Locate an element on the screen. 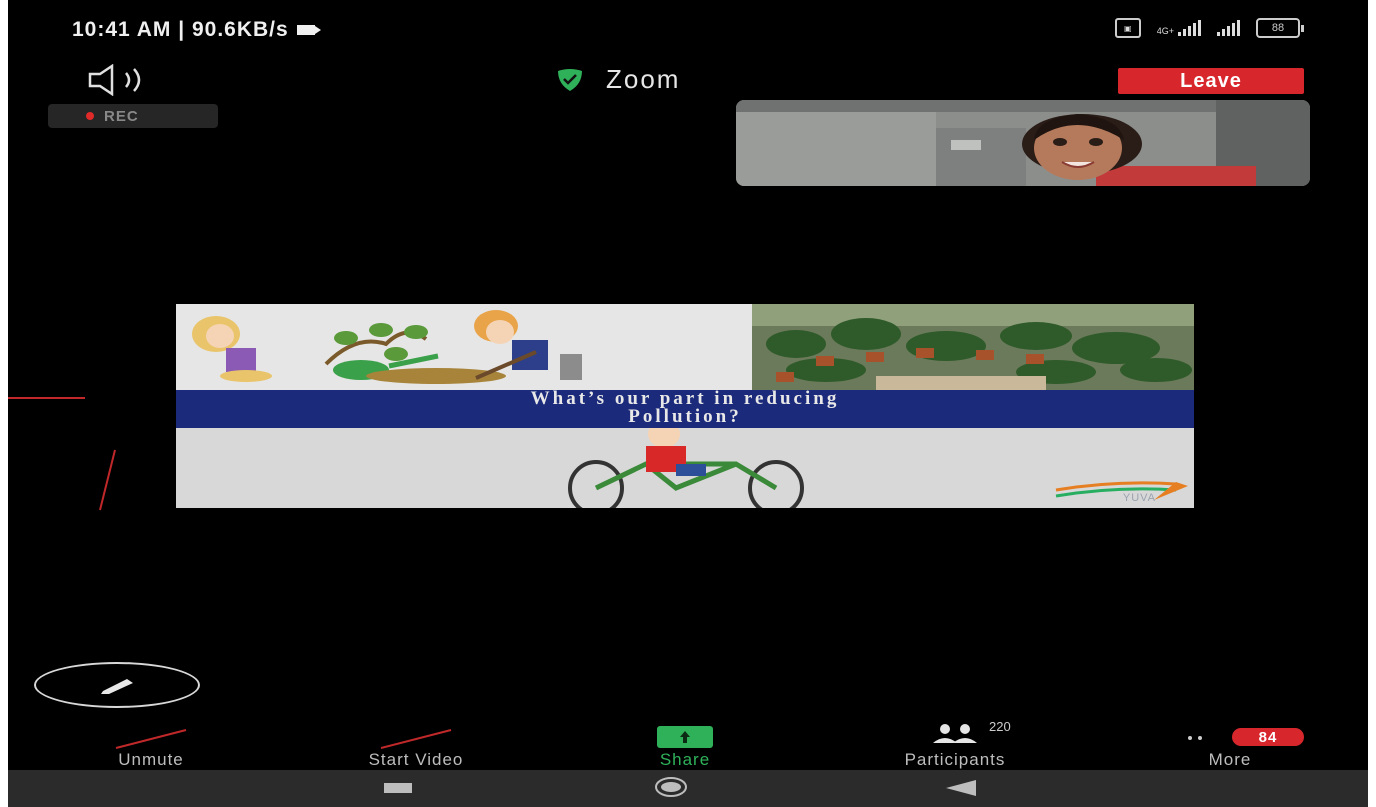 This screenshot has width=1376, height=807. battery-level: 88 is located at coordinates (1278, 28).